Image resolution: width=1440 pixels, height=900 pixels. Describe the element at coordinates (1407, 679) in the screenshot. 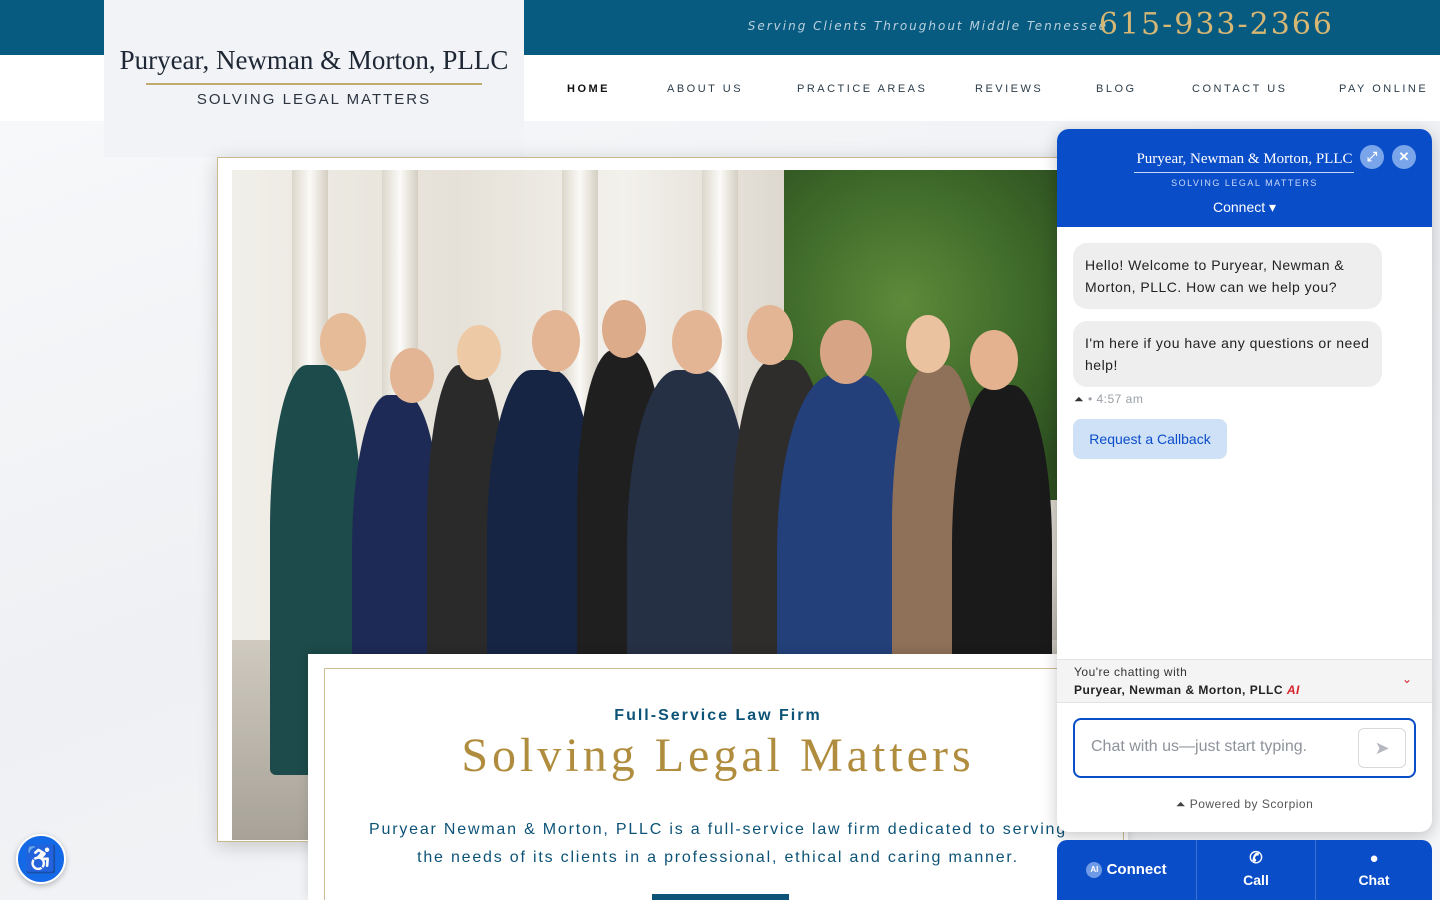

I see `chevron-down-icon: ⌄` at that location.